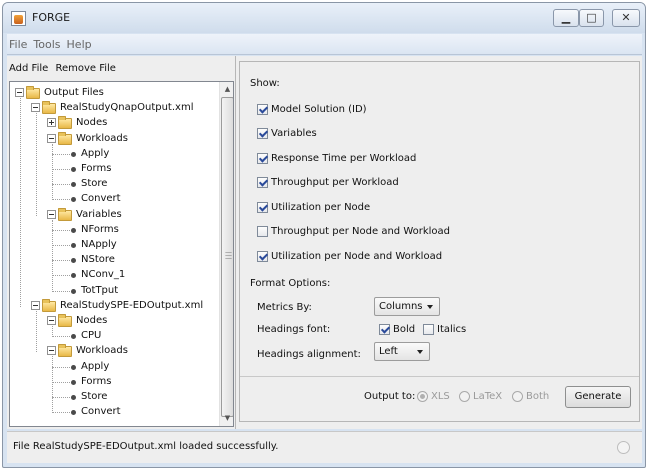 This screenshot has height=470, width=649. Describe the element at coordinates (100, 229) in the screenshot. I see `tree-node-label: NForms` at that location.